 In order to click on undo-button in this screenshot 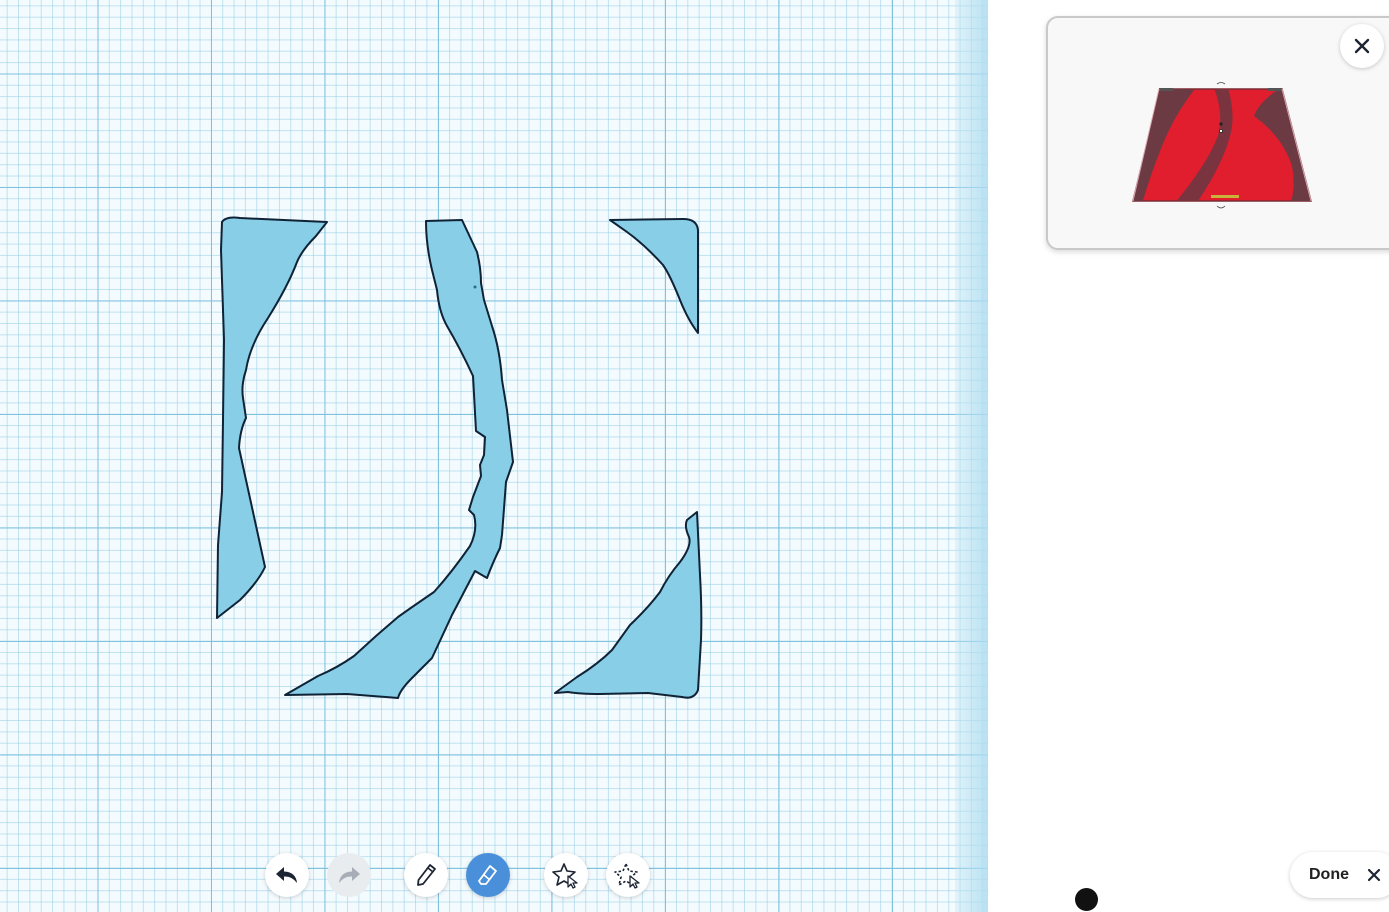, I will do `click(287, 875)`.